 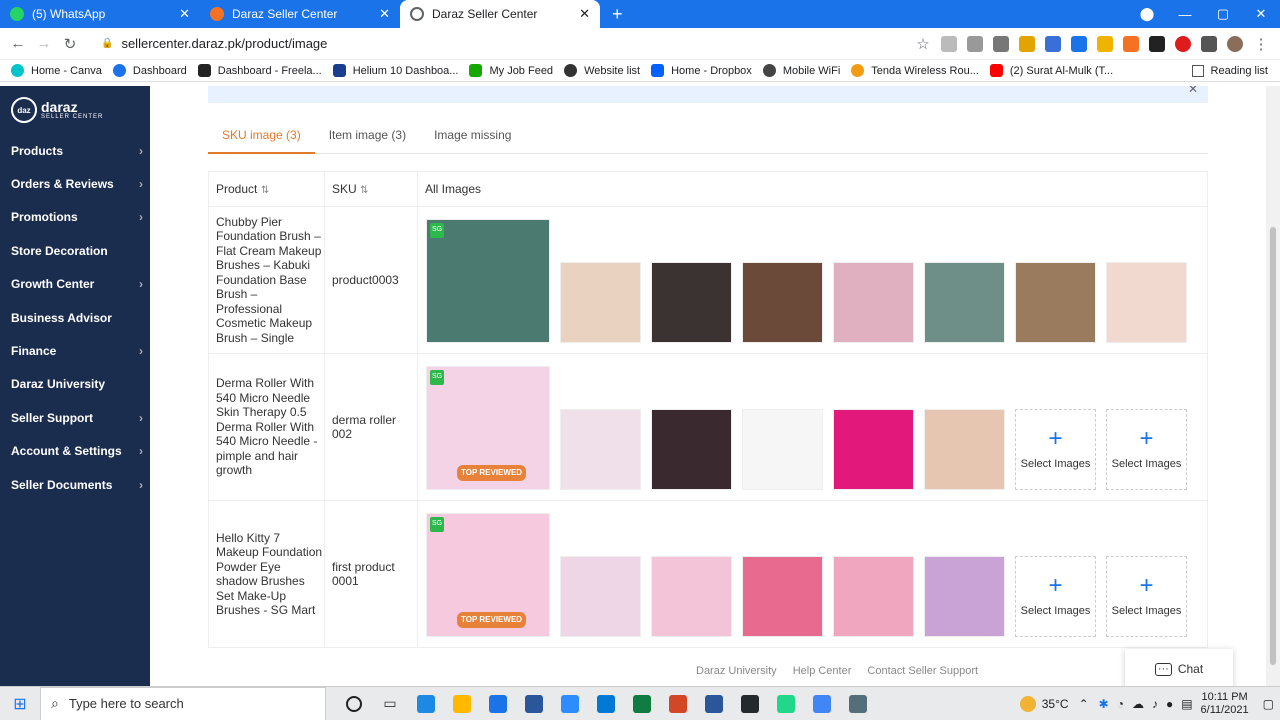 What do you see at coordinates (500, 14) in the screenshot?
I see `browser-tab-seller-center-2: Daraz Seller Center ✕` at bounding box center [500, 14].